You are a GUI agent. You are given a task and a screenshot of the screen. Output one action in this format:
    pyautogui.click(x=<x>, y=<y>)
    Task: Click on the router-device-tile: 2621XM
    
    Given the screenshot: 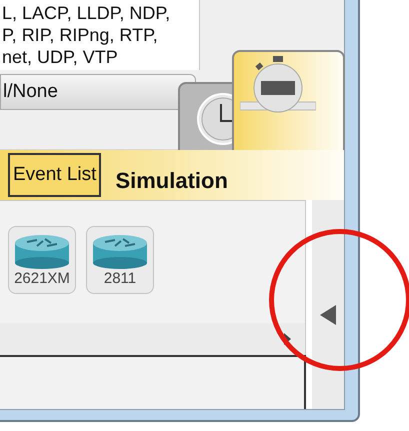 What is the action you would take?
    pyautogui.click(x=42, y=260)
    